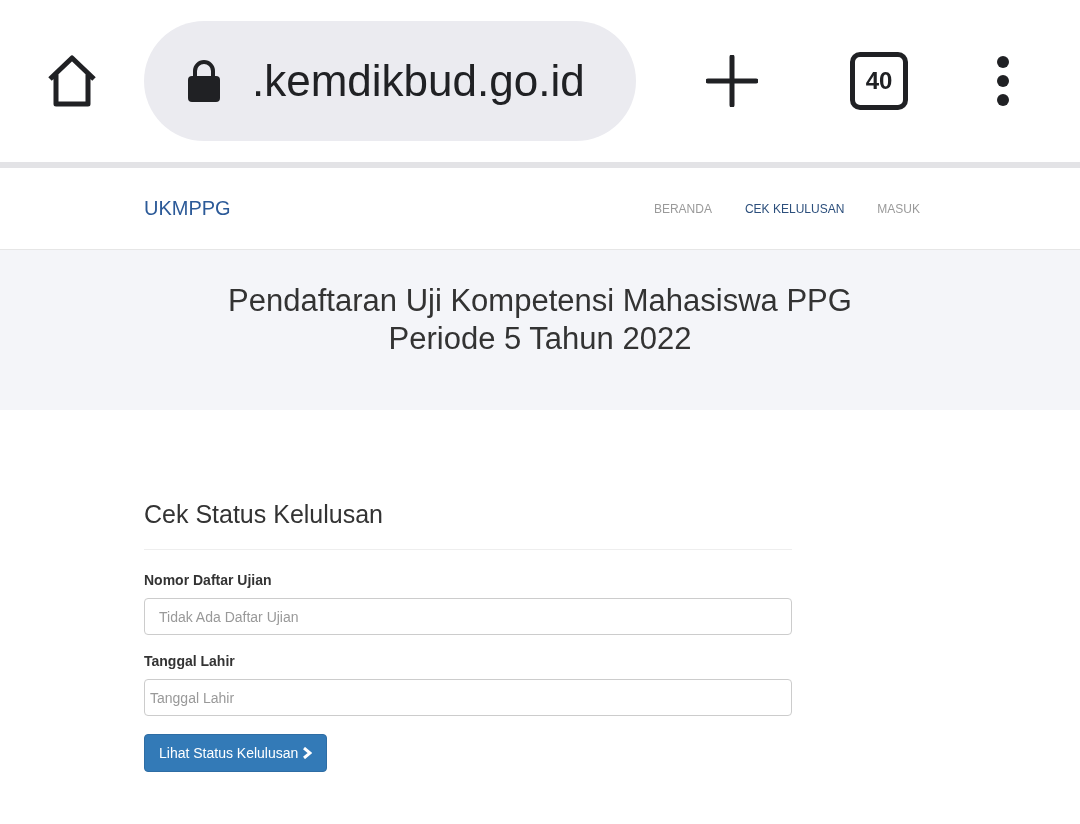 This screenshot has width=1080, height=824. Describe the element at coordinates (468, 616) in the screenshot. I see `input-field: Tidak Ada Daftar Ujian` at that location.